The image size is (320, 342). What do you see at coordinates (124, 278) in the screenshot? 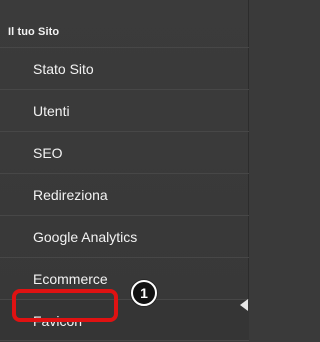
I see `sidebar-item-ecommerce: Ecommerce` at bounding box center [124, 278].